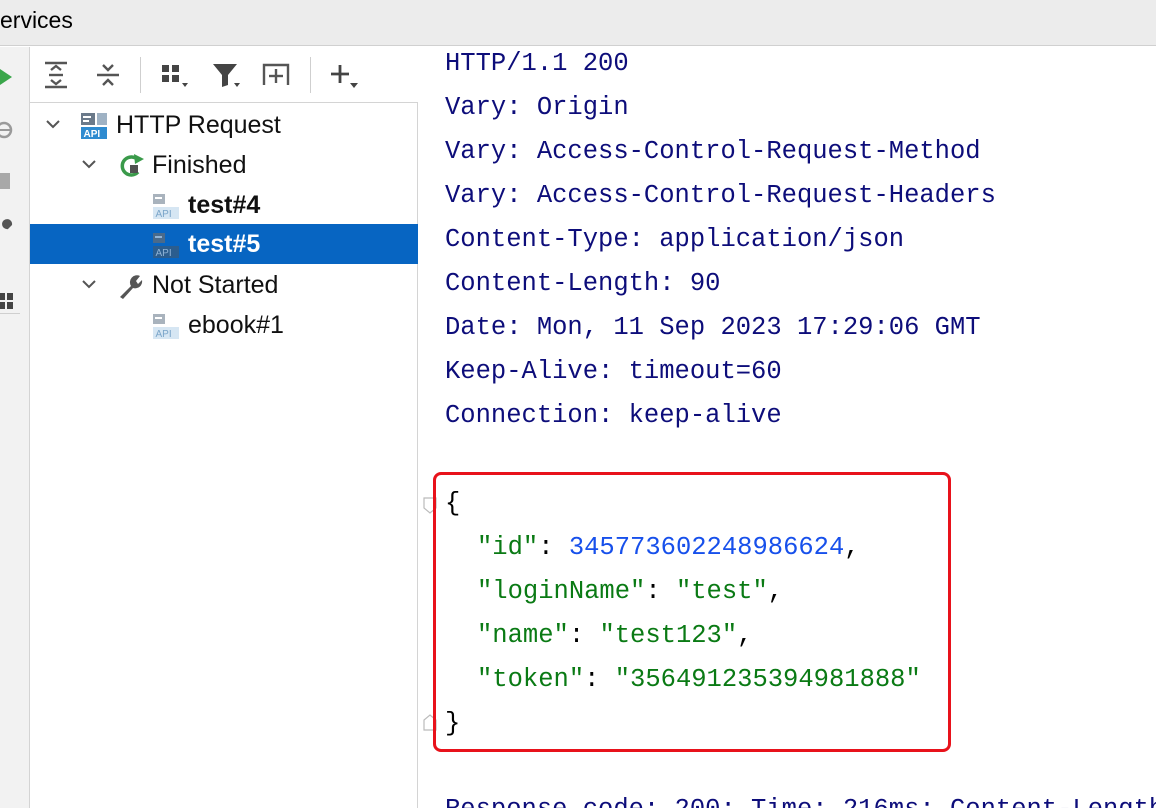 This screenshot has width=1156, height=808. What do you see at coordinates (36, 20) in the screenshot?
I see `window-title: ervices` at bounding box center [36, 20].